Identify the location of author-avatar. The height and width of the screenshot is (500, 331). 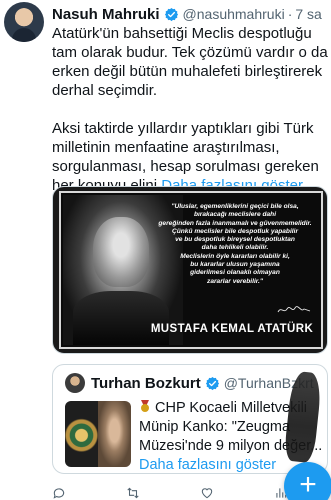
(24, 22).